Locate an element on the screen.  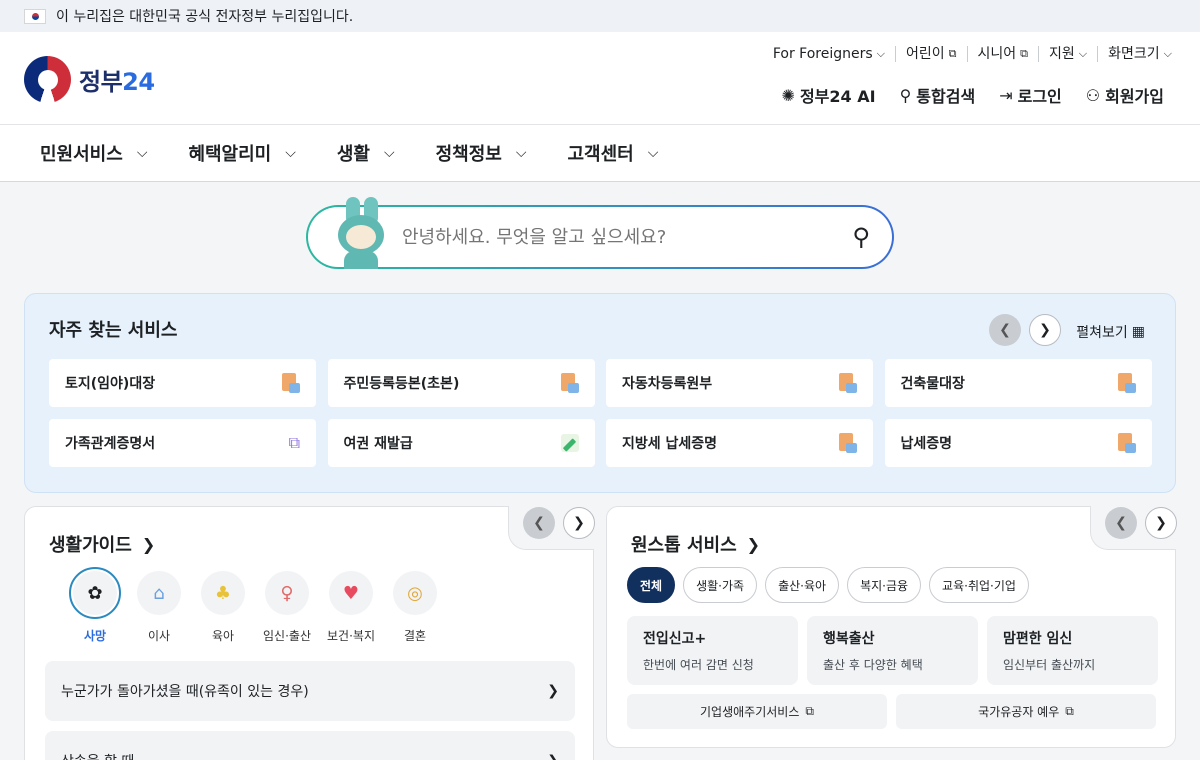
house-icon: ⌂ is located at coordinates (159, 593).